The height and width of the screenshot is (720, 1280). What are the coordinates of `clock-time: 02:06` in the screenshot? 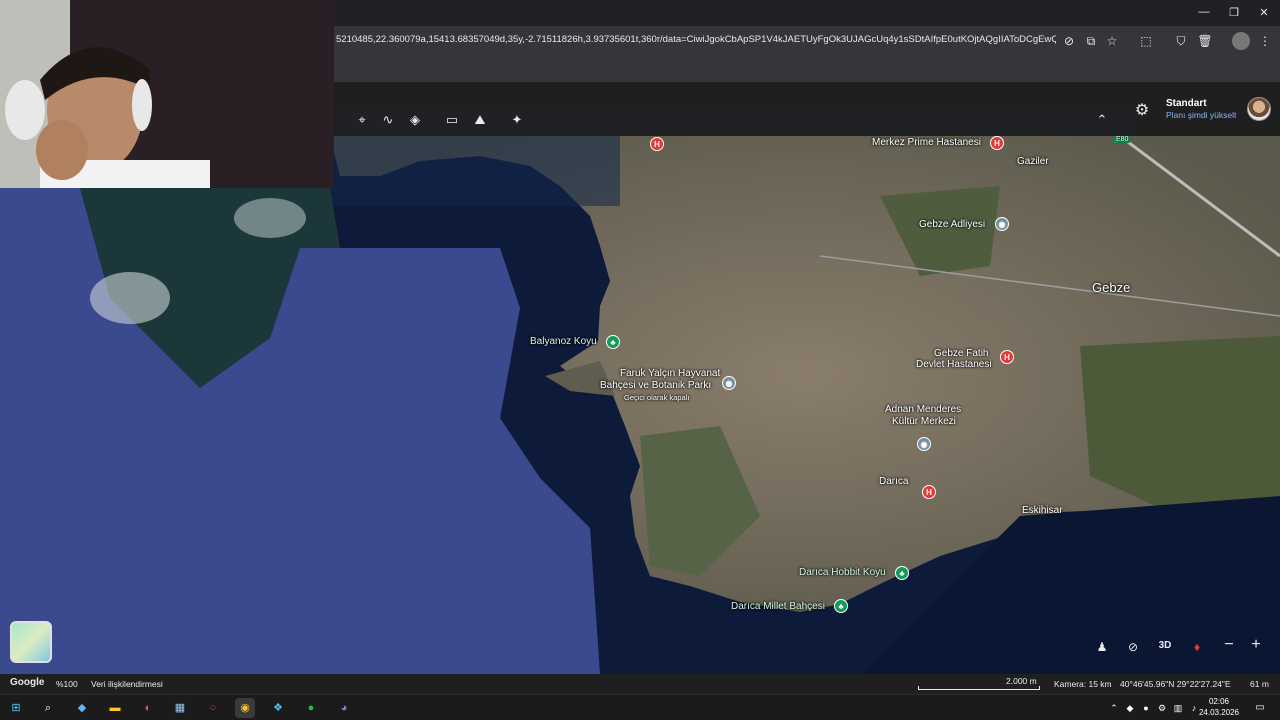 It's located at (1219, 701).